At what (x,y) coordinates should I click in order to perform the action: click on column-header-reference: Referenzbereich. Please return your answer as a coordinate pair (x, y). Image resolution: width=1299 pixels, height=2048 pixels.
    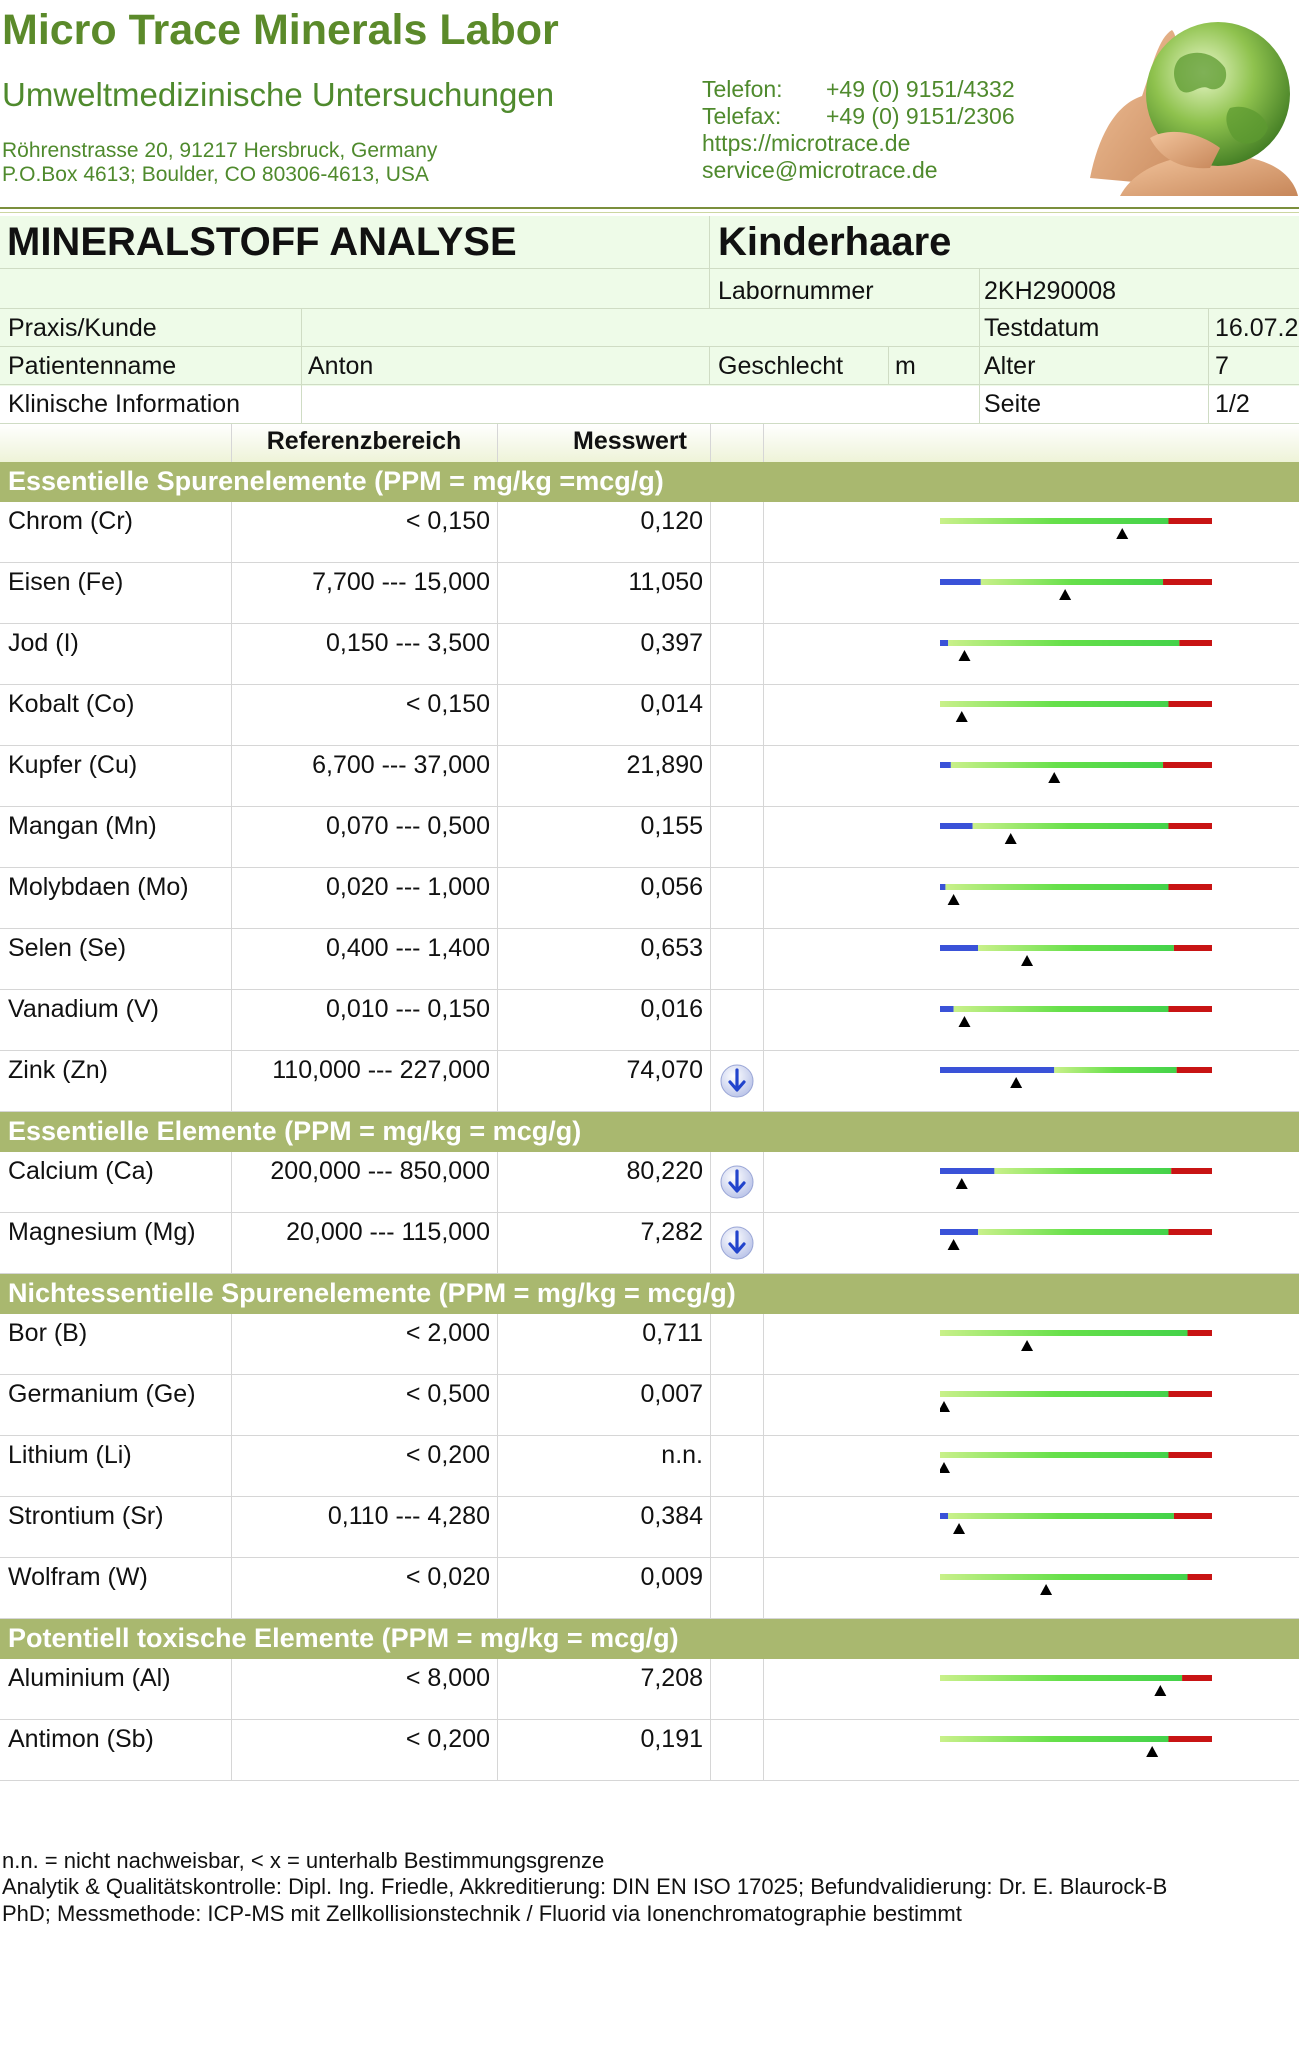
    Looking at the image, I should click on (364, 441).